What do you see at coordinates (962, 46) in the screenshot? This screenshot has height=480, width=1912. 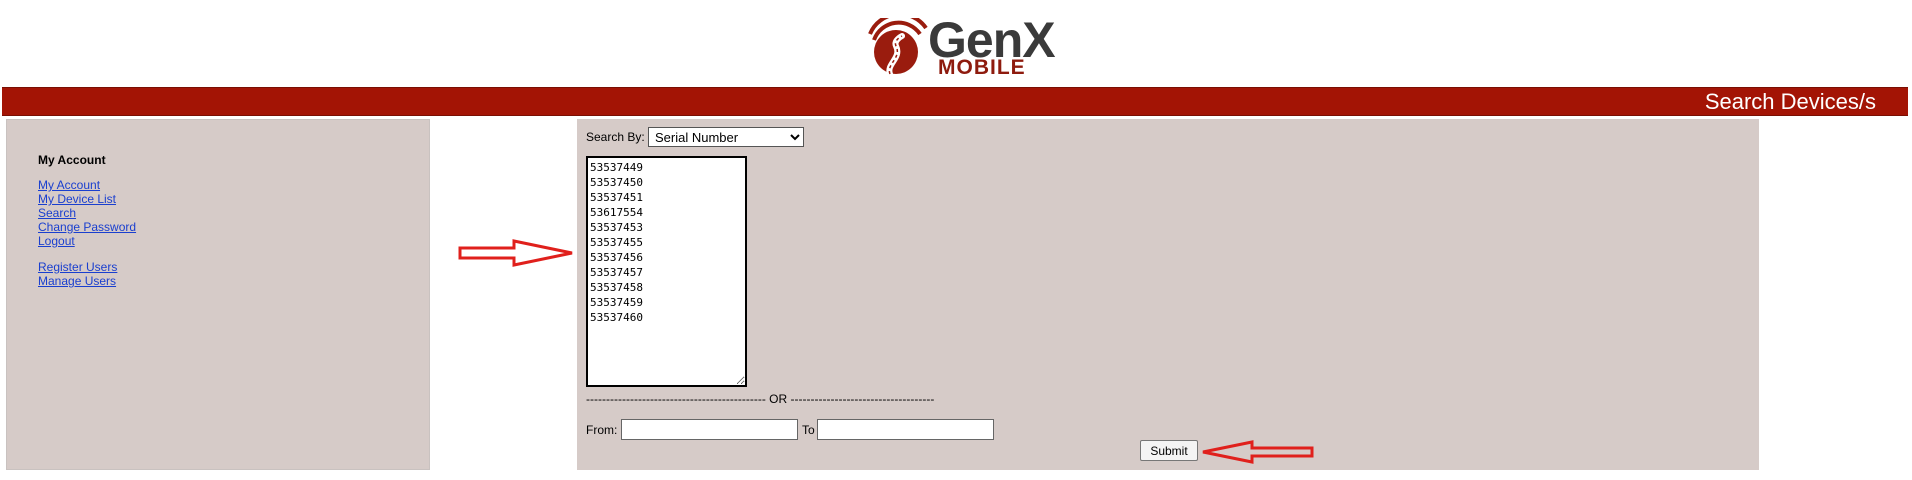 I see `genx-mobile-logo: GenX MOBILE` at bounding box center [962, 46].